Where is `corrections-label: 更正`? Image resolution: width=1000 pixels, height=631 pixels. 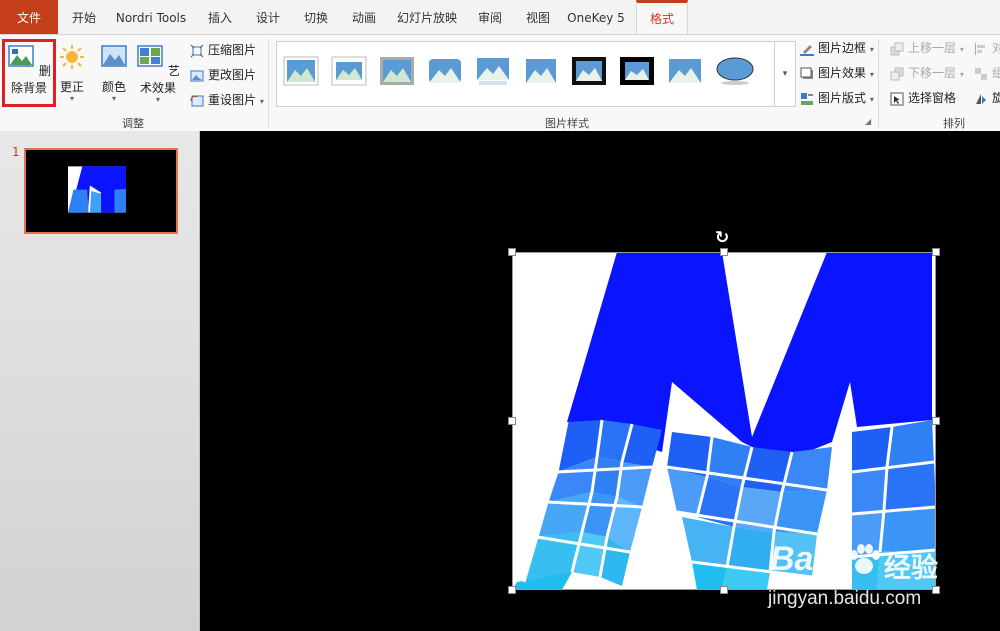
corrections-label: 更正 is located at coordinates (71, 87).